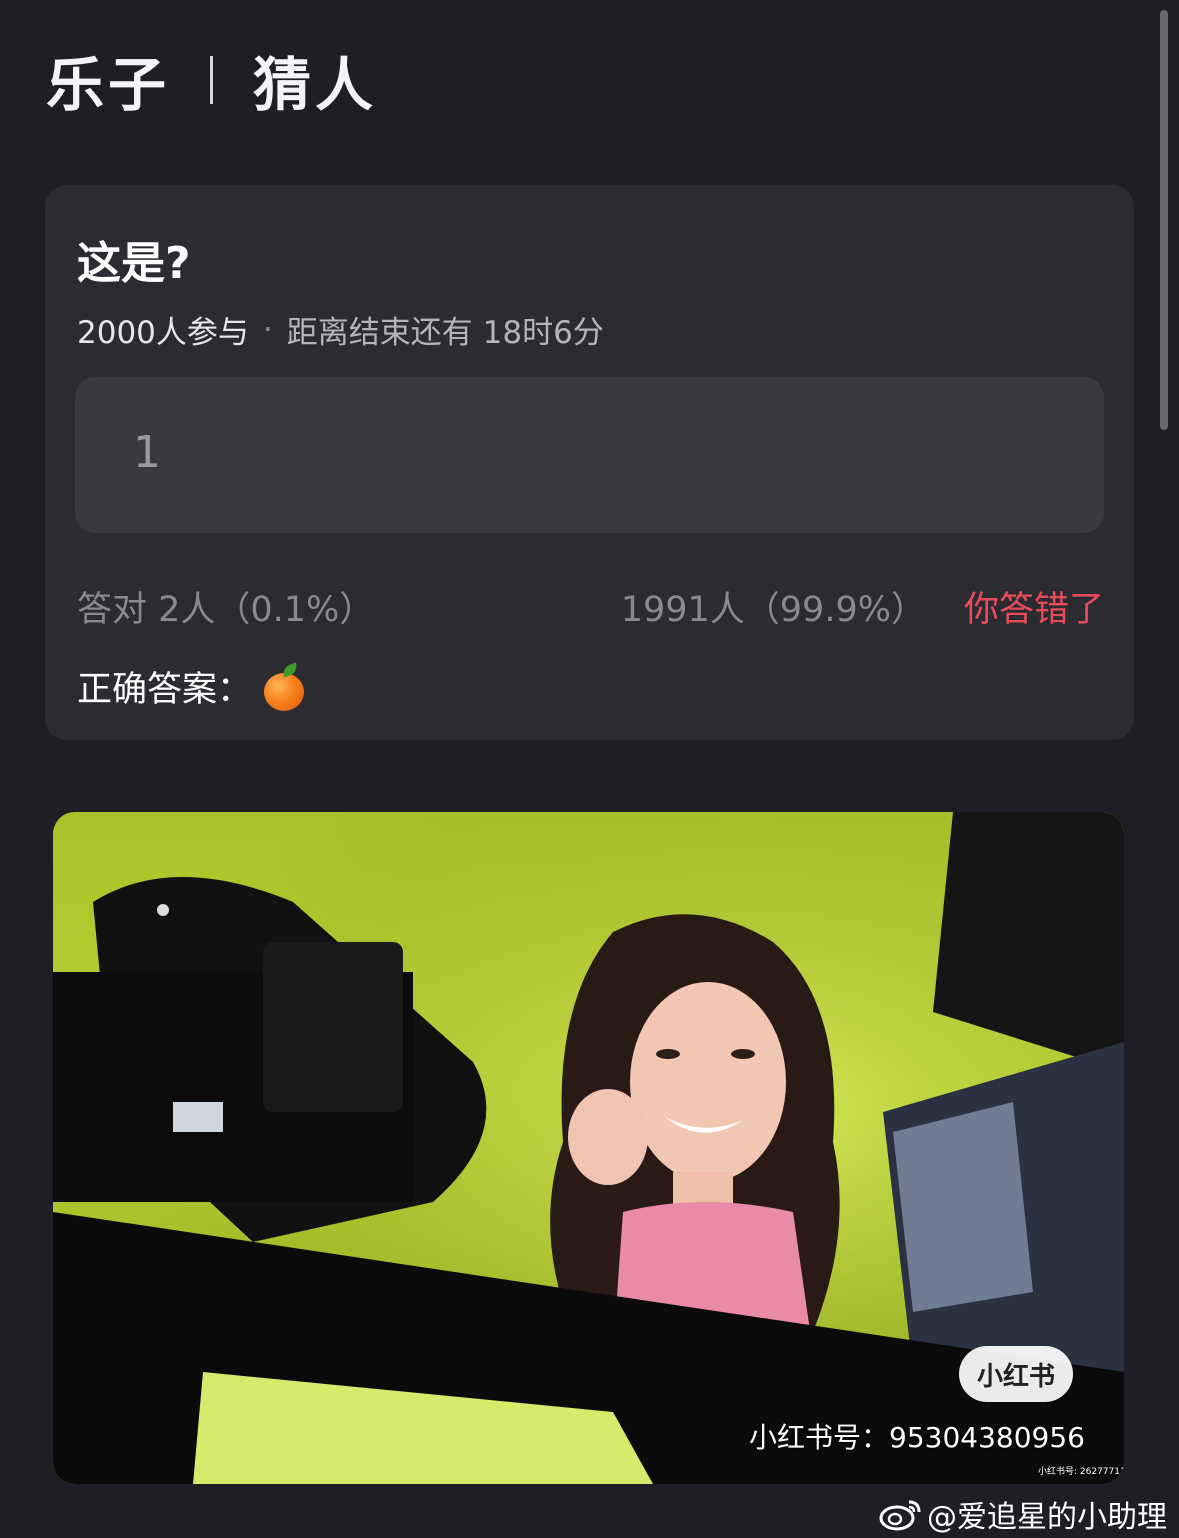 Image resolution: width=1179 pixels, height=1538 pixels. I want to click on wrong-stat-group: 1991人（99.9%） 你答错了, so click(862, 606).